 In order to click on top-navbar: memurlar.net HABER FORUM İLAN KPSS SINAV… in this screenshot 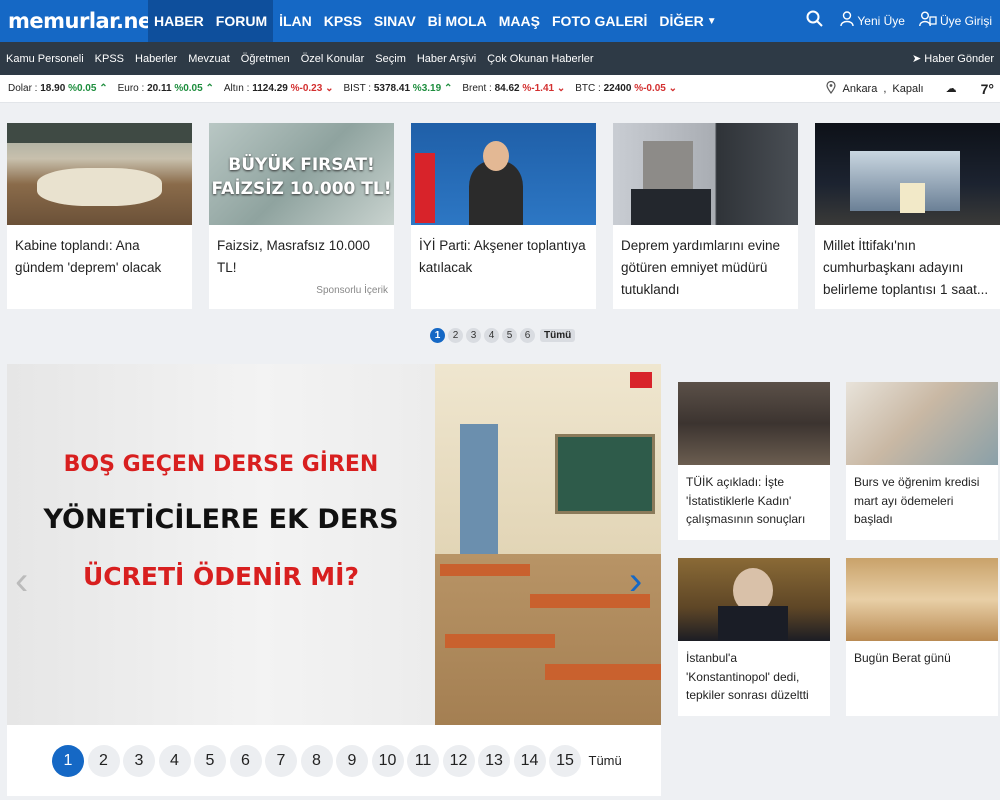, I will do `click(500, 21)`.